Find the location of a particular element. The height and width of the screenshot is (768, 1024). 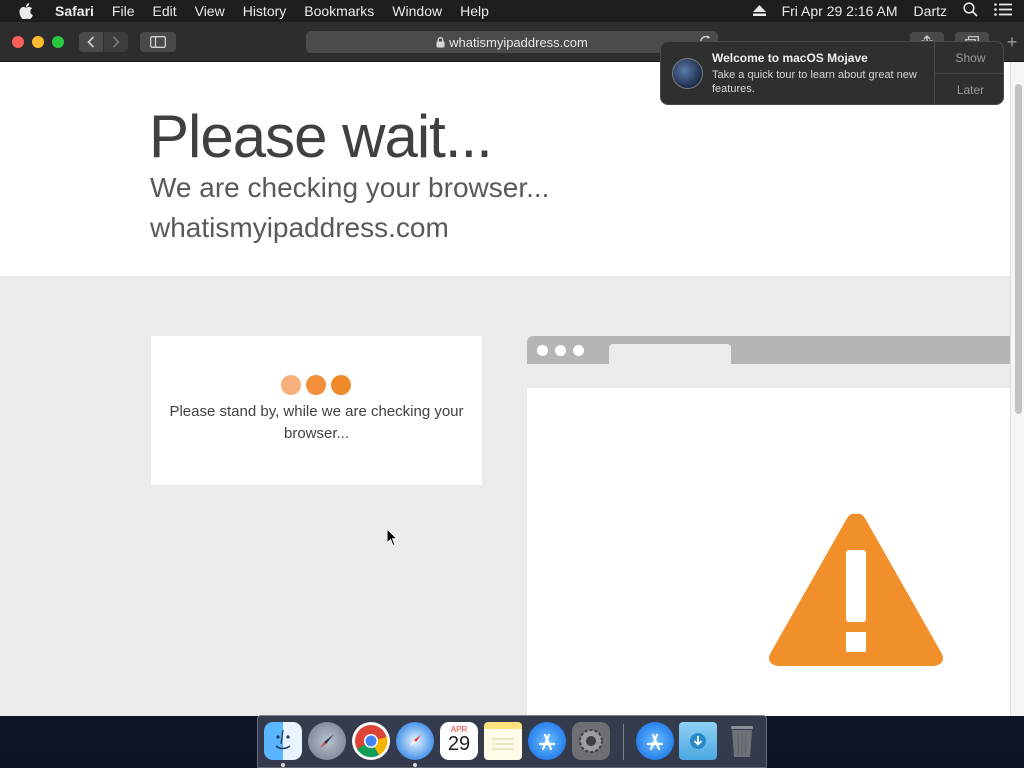

sidebar-icon is located at coordinates (158, 42).